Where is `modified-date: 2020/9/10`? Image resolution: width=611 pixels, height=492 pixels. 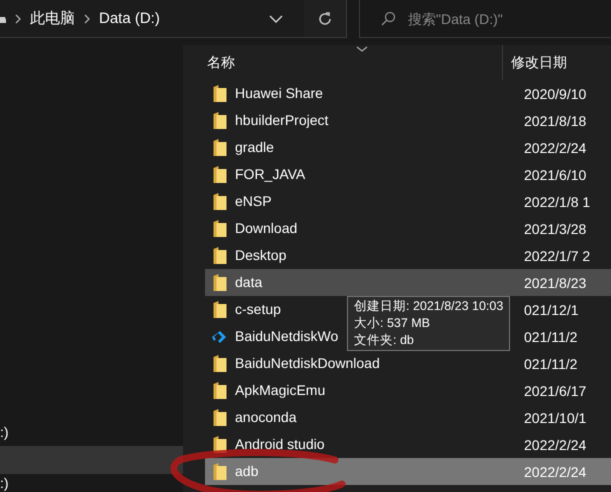
modified-date: 2020/9/10 is located at coordinates (554, 94).